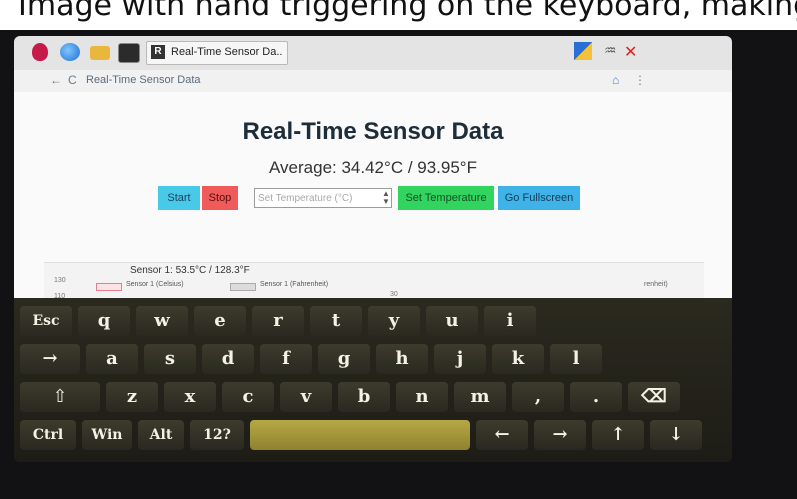  What do you see at coordinates (217, 435) in the screenshot?
I see `key-numbers: 12?` at bounding box center [217, 435].